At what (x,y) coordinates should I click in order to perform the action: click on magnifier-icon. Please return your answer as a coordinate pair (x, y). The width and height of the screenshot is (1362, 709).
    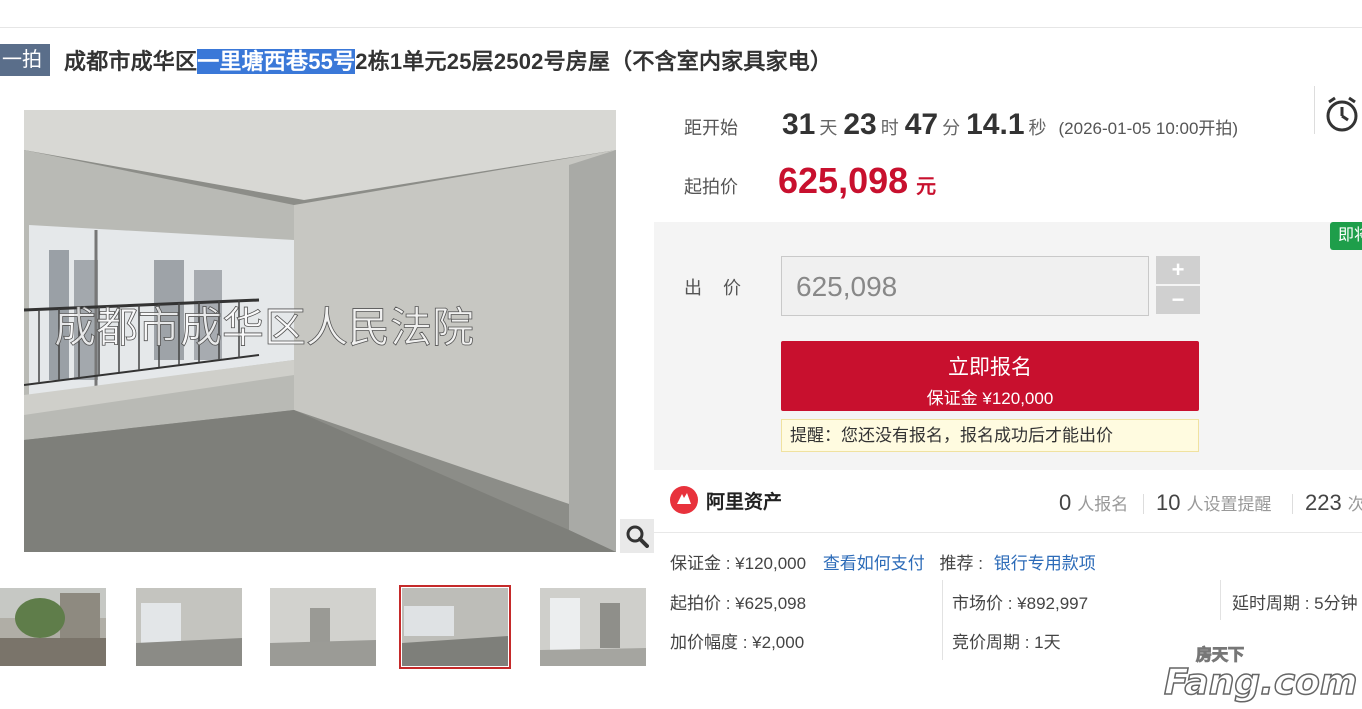
    Looking at the image, I should click on (637, 536).